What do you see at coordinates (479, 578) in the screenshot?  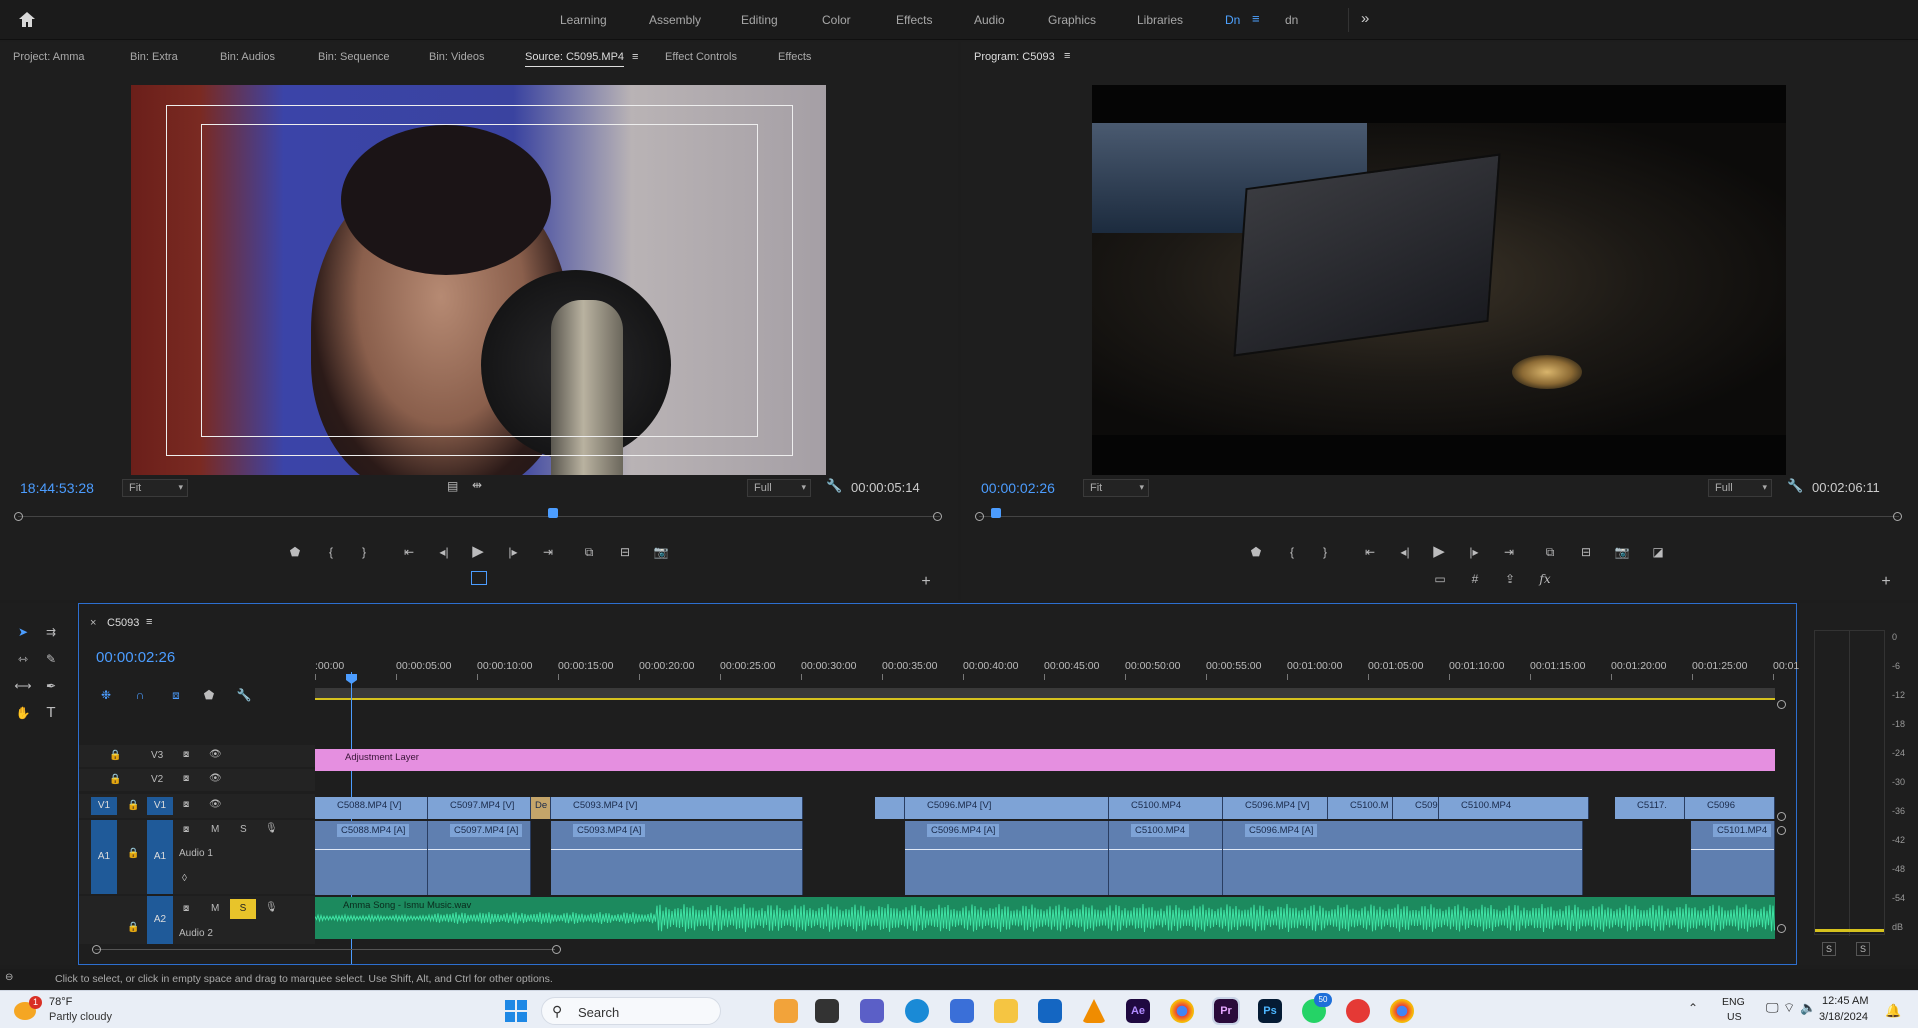 I see `safe-margins-icon` at bounding box center [479, 578].